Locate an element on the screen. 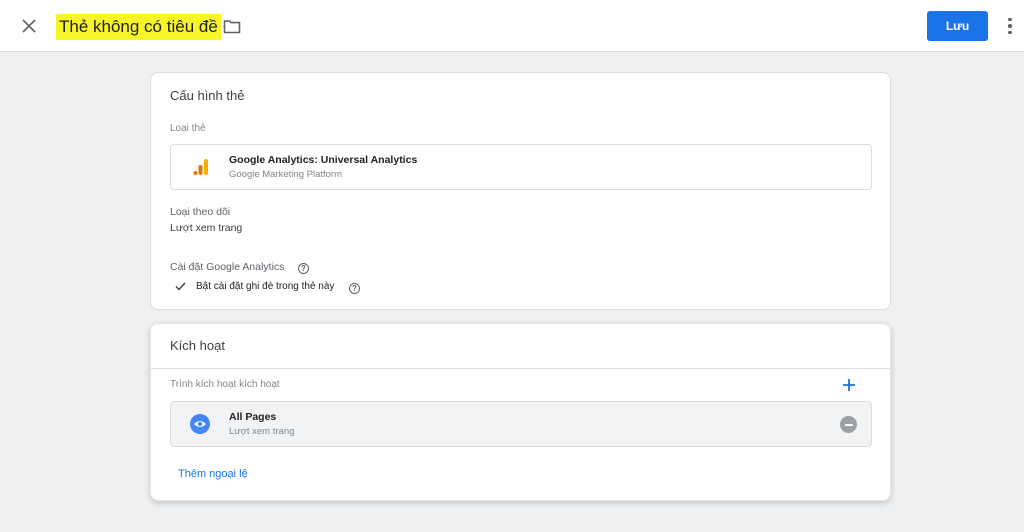  tag-type-provider: Google Marketing Platform is located at coordinates (285, 174).